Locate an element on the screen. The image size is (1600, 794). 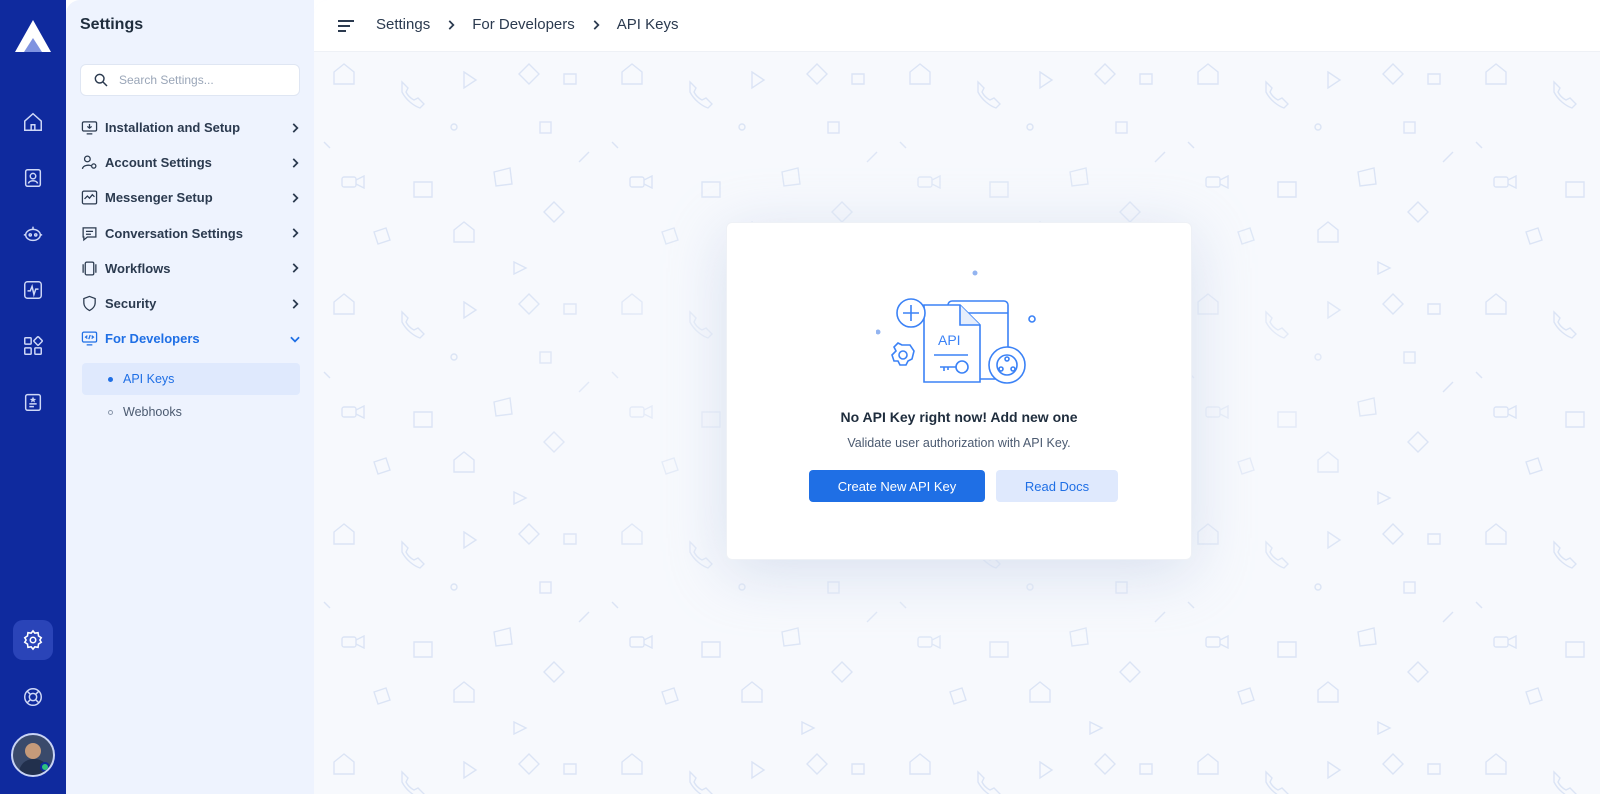
menu-item-messenger-setup: Messenger Setup is located at coordinates (191, 197).